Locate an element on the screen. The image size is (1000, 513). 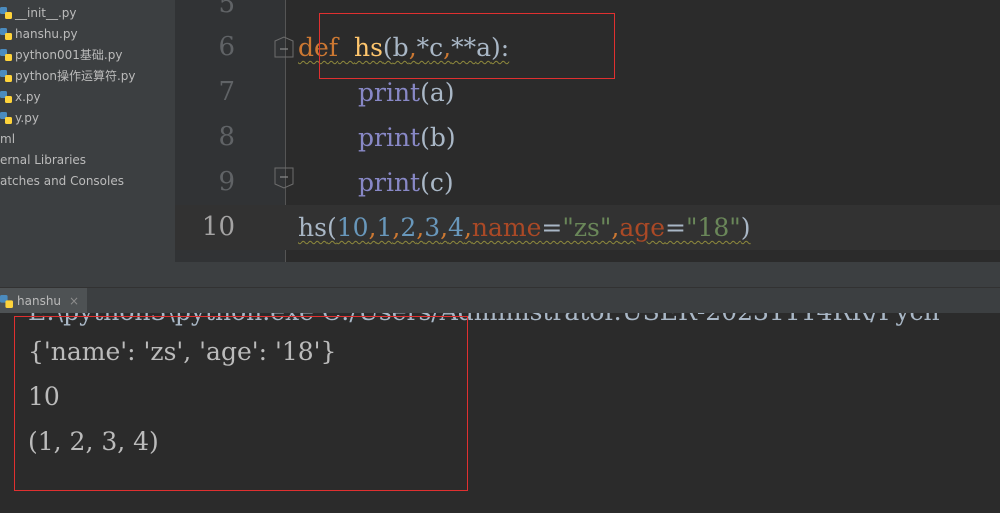
tree-item-ml: ml is located at coordinates (7, 139).